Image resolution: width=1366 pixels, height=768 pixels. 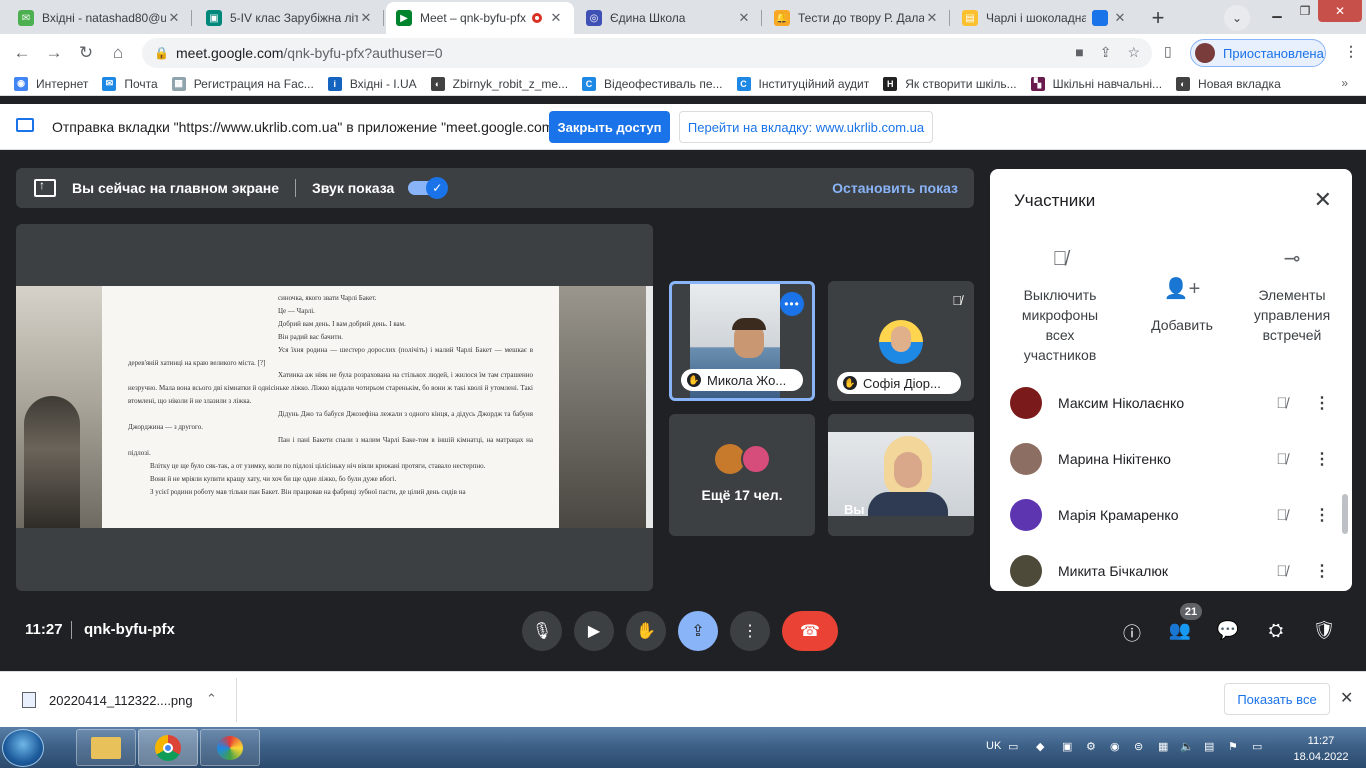 I want to click on raise-hand-button: ✋, so click(x=646, y=631).